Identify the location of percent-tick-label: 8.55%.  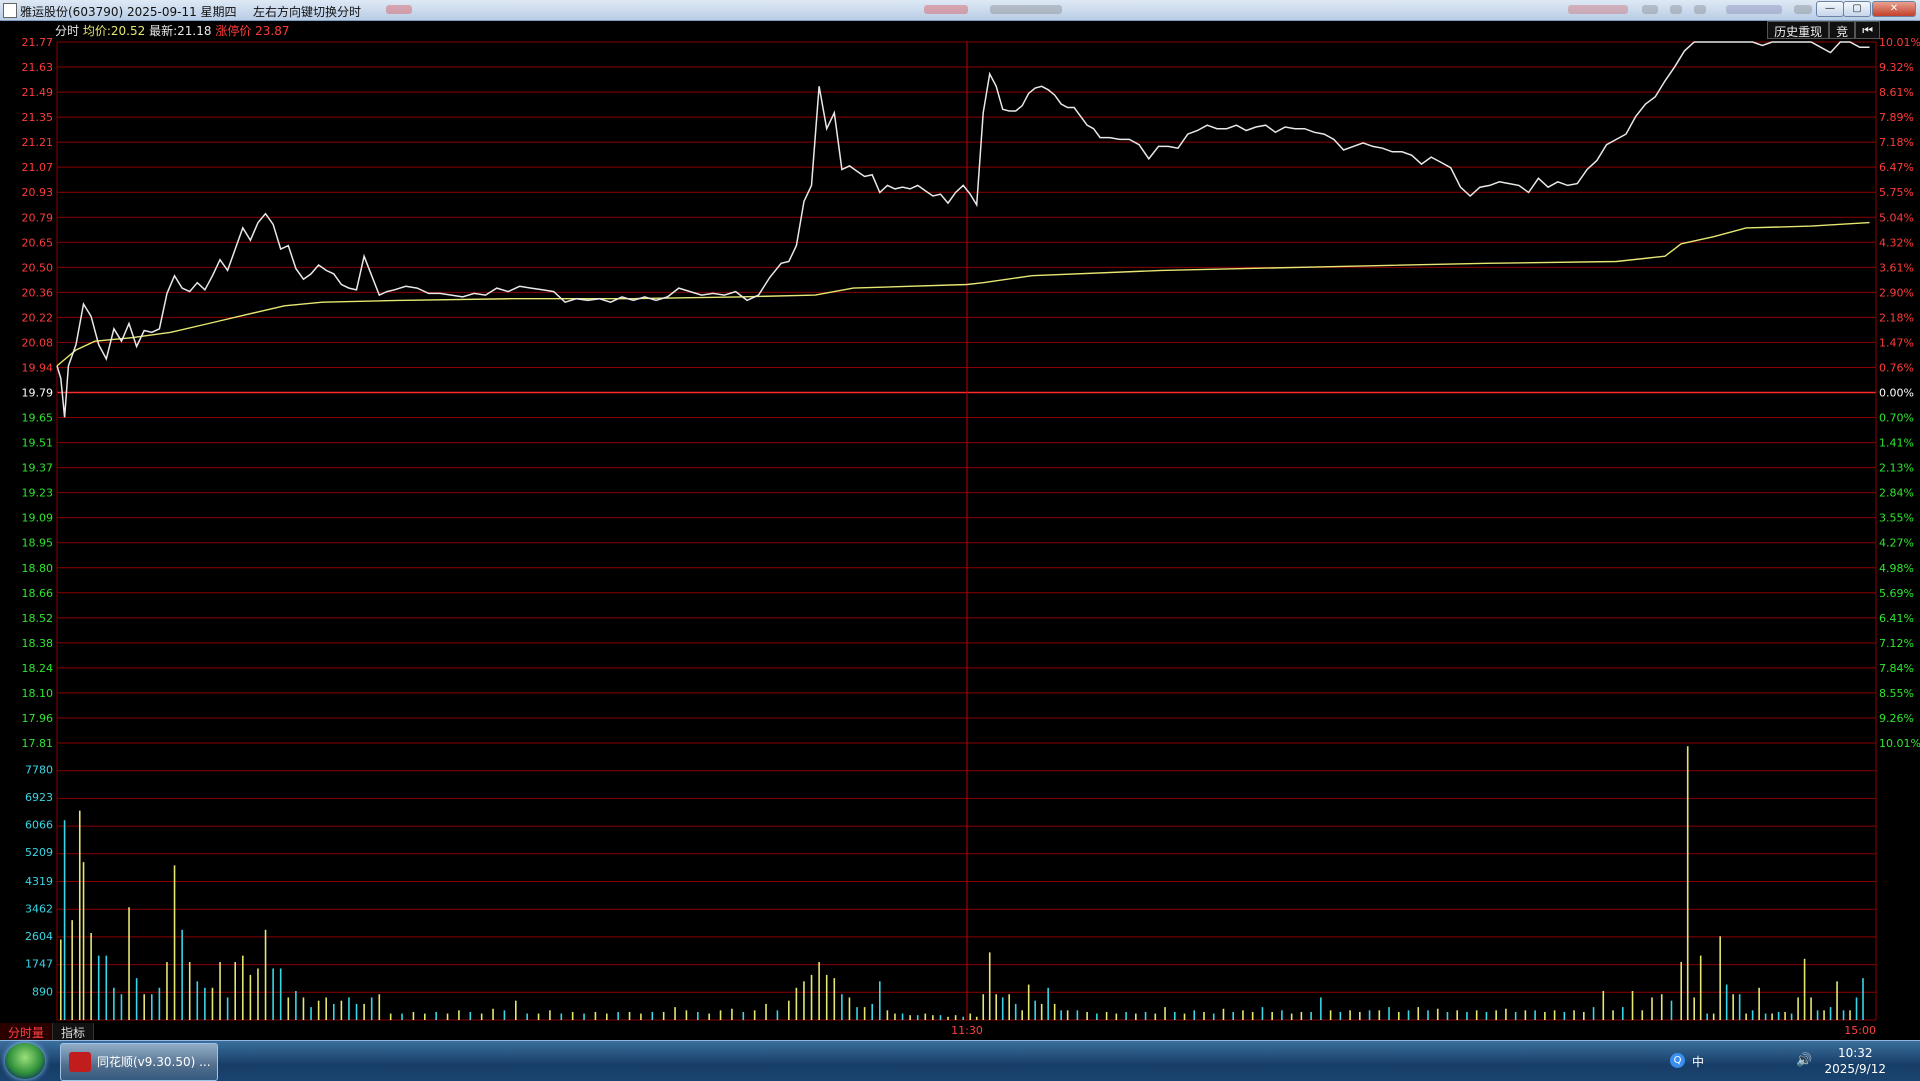
(1896, 693).